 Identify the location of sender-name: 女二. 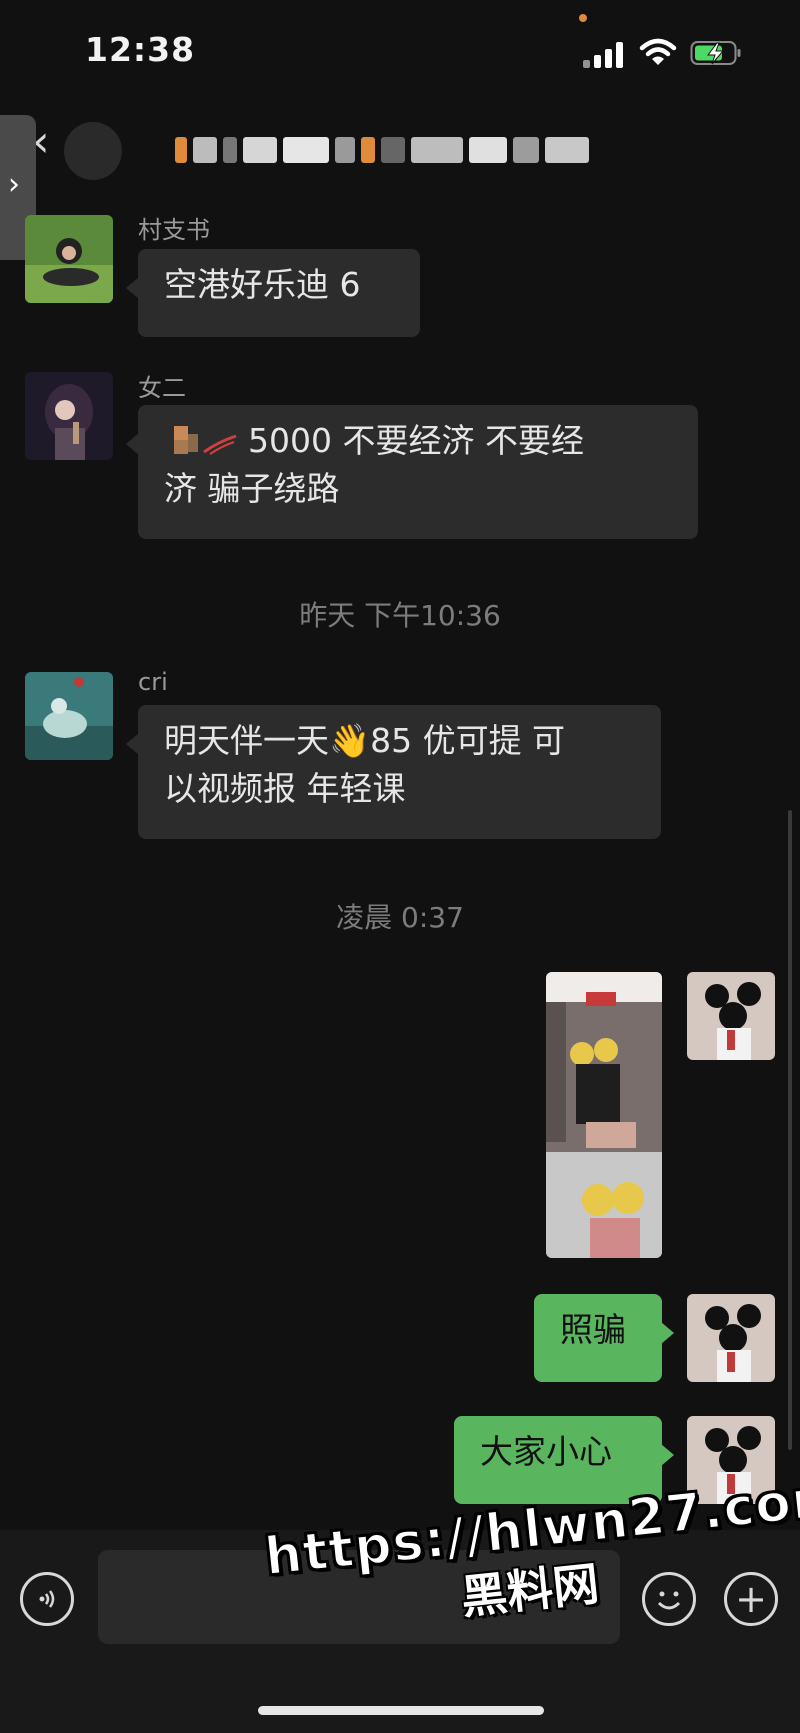
(162, 388).